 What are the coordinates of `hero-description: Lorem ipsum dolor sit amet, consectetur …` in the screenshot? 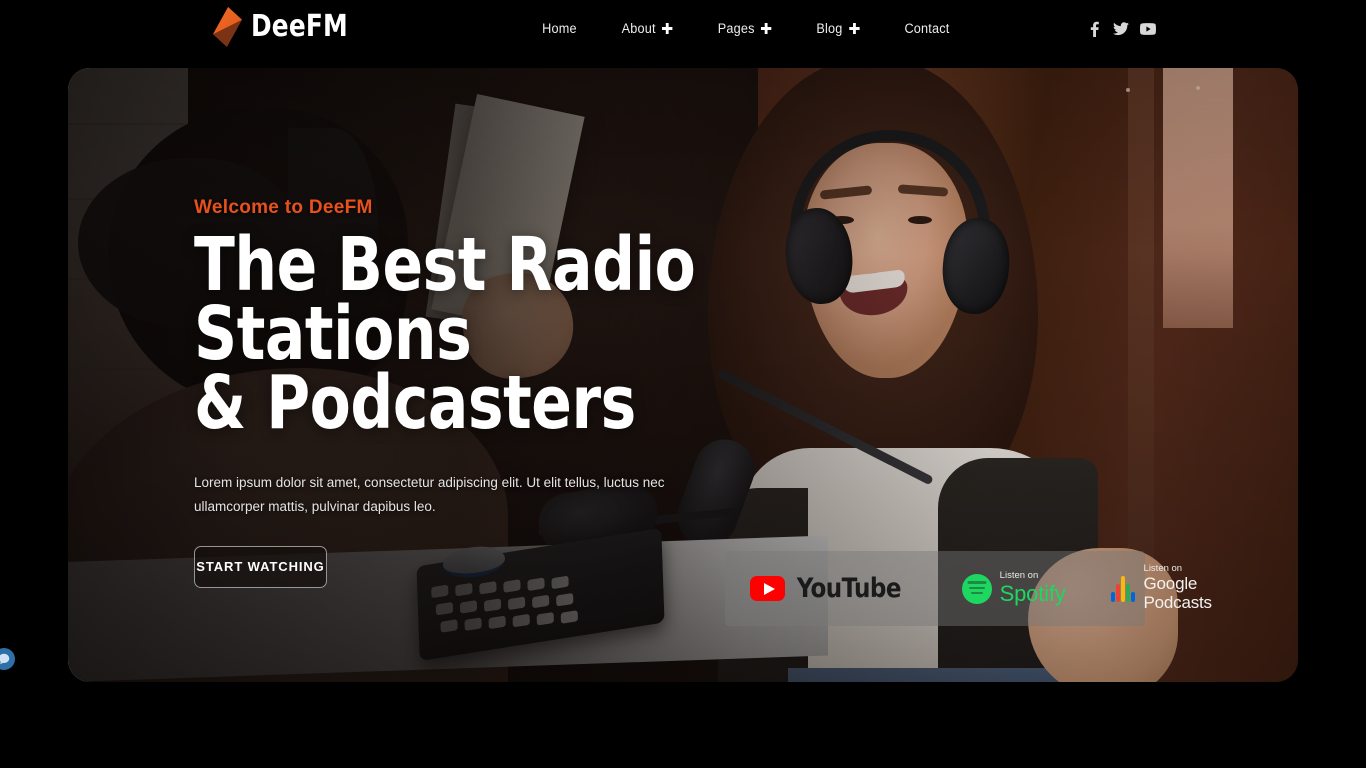 It's located at (429, 494).